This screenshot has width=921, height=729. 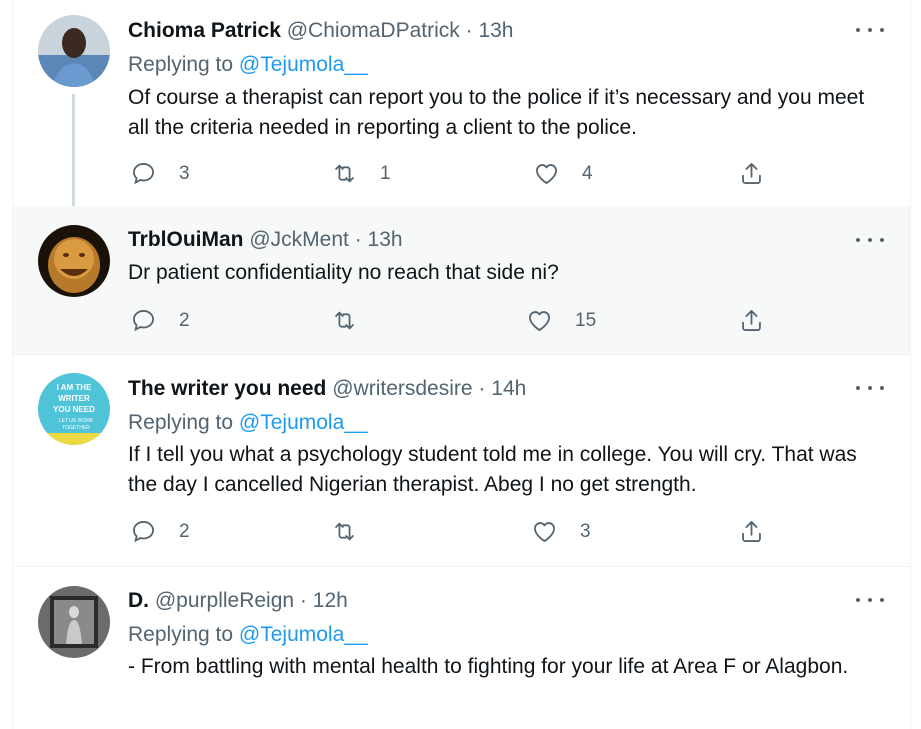 What do you see at coordinates (561, 531) in the screenshot?
I see `like-button: 3` at bounding box center [561, 531].